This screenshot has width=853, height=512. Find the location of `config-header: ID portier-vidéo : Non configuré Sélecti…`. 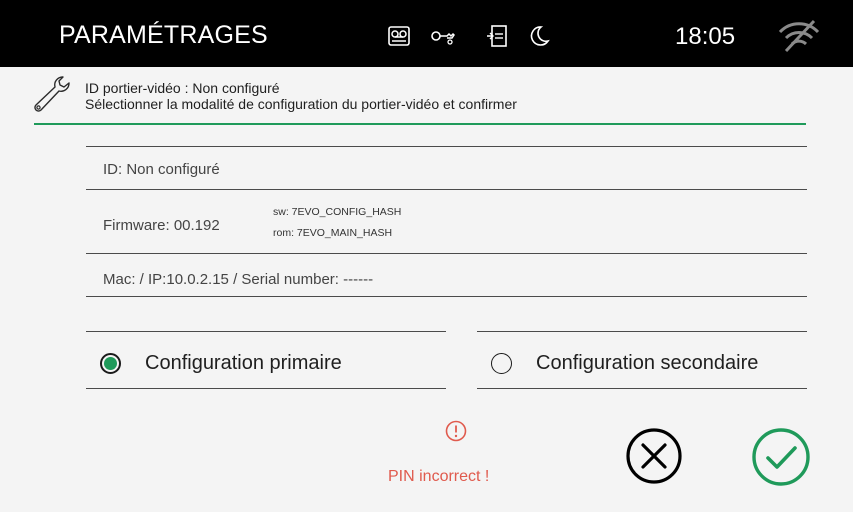

config-header: ID portier-vidéo : Non configuré Sélecti… is located at coordinates (418, 99).